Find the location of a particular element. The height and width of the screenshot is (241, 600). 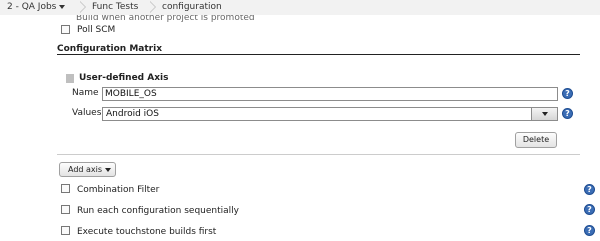

expand-textbox-icon is located at coordinates (544, 114).